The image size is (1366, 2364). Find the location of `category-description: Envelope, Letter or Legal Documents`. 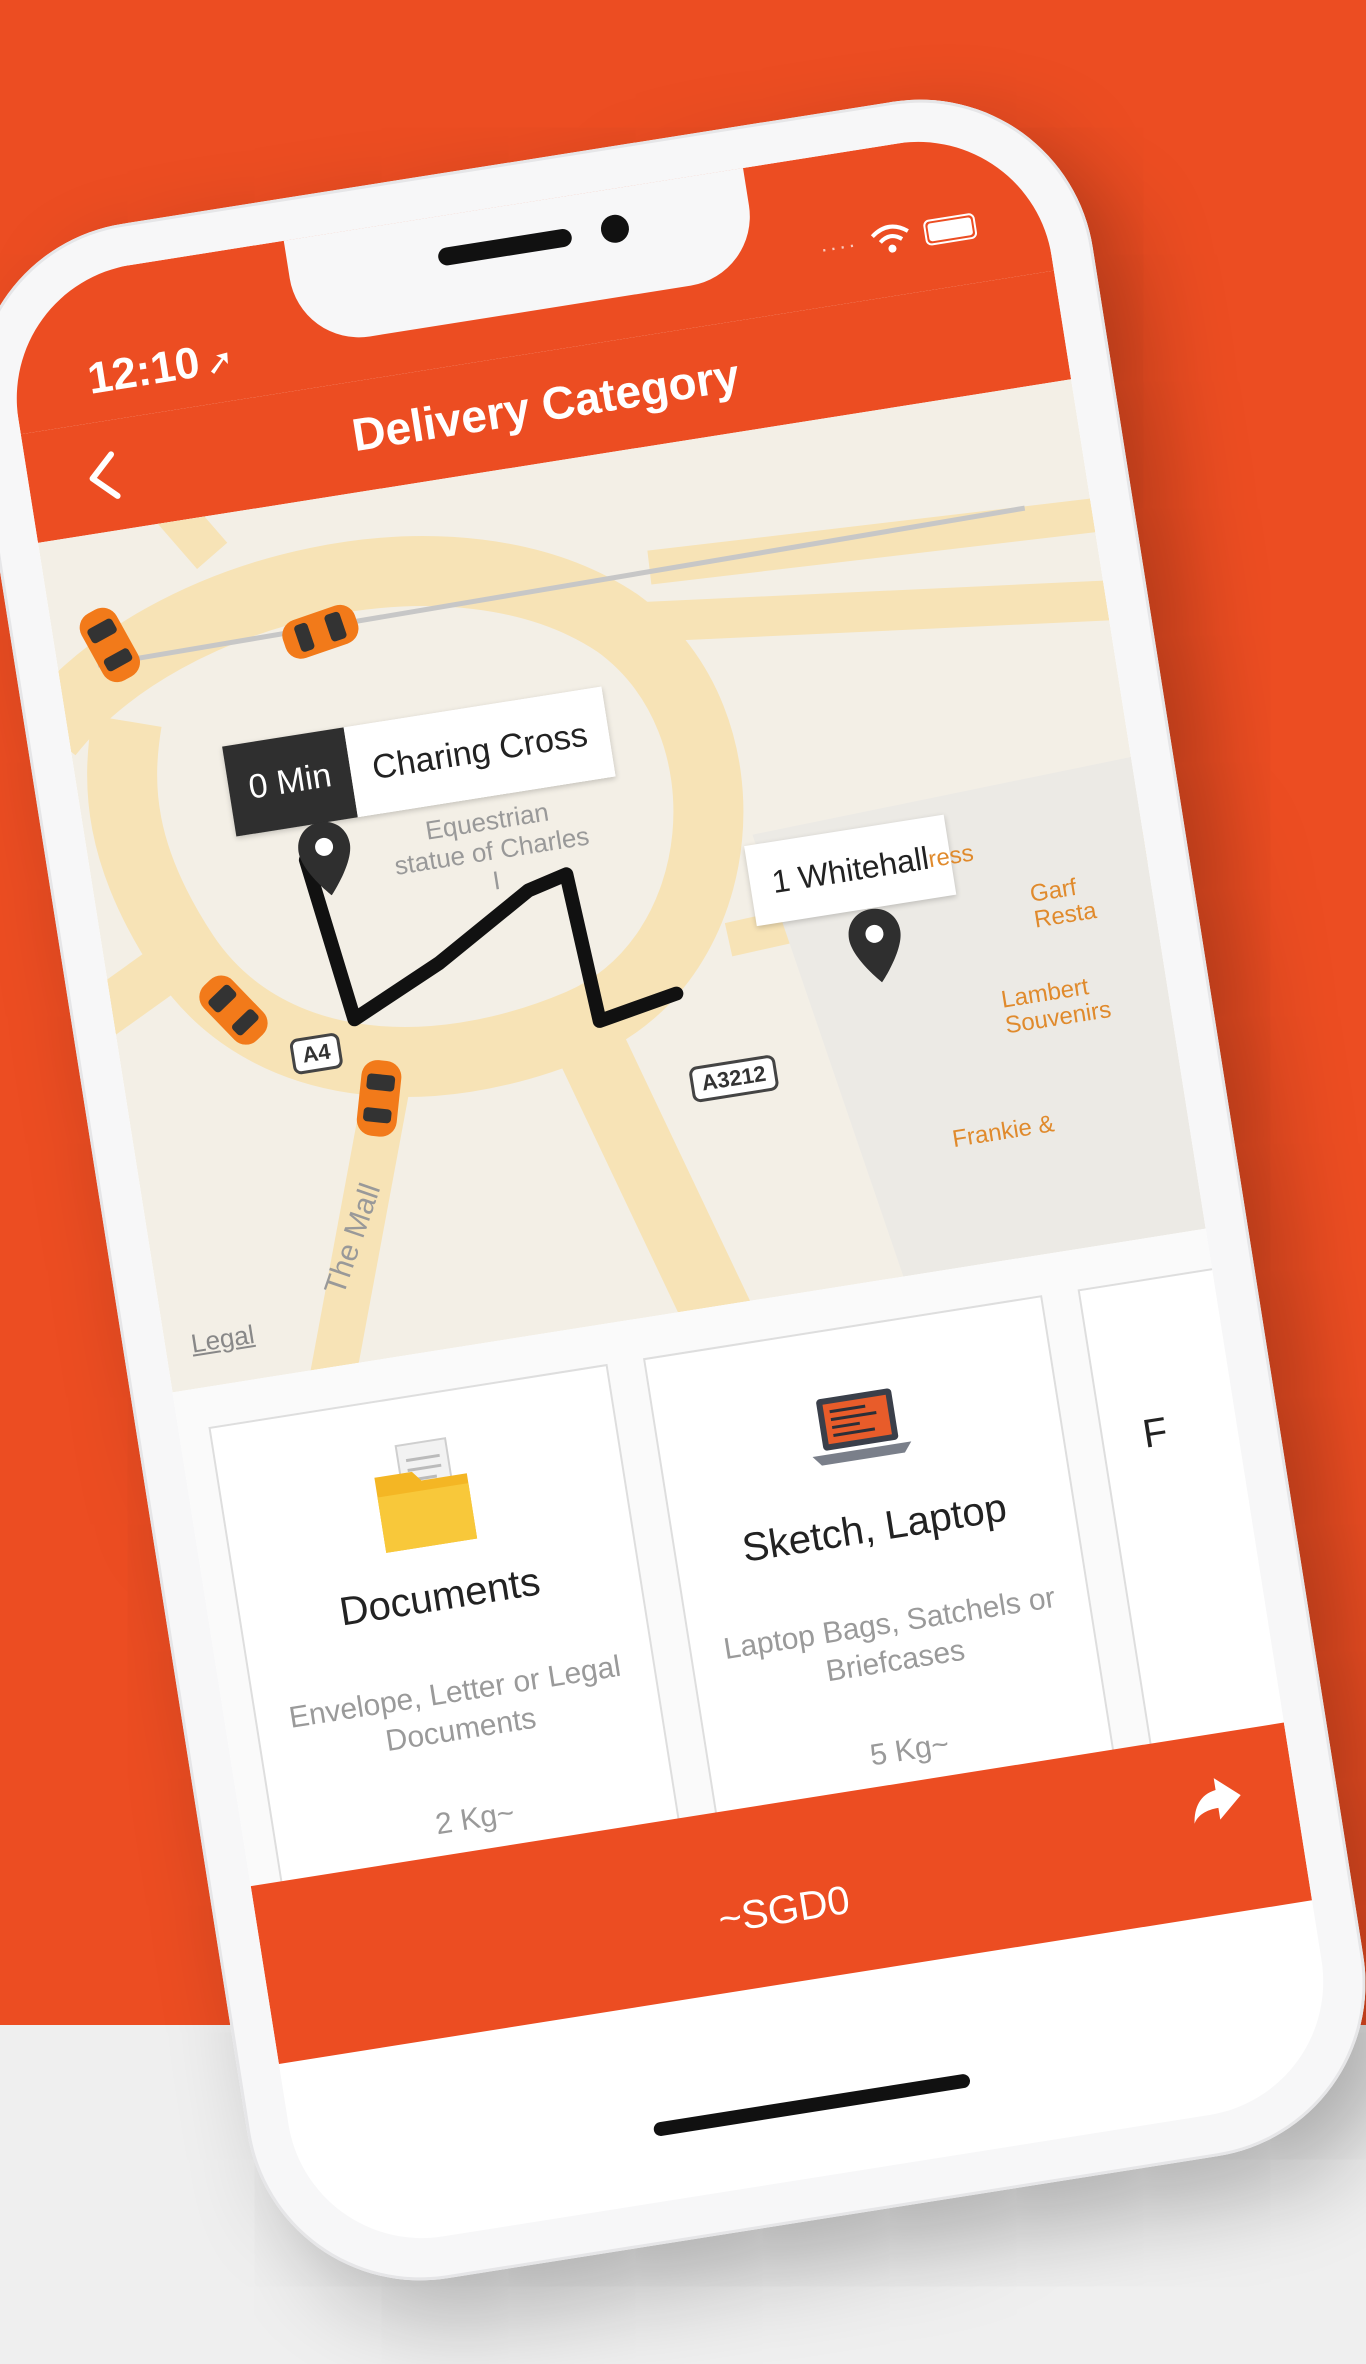

category-description: Envelope, Letter or Legal Documents is located at coordinates (455, 1704).